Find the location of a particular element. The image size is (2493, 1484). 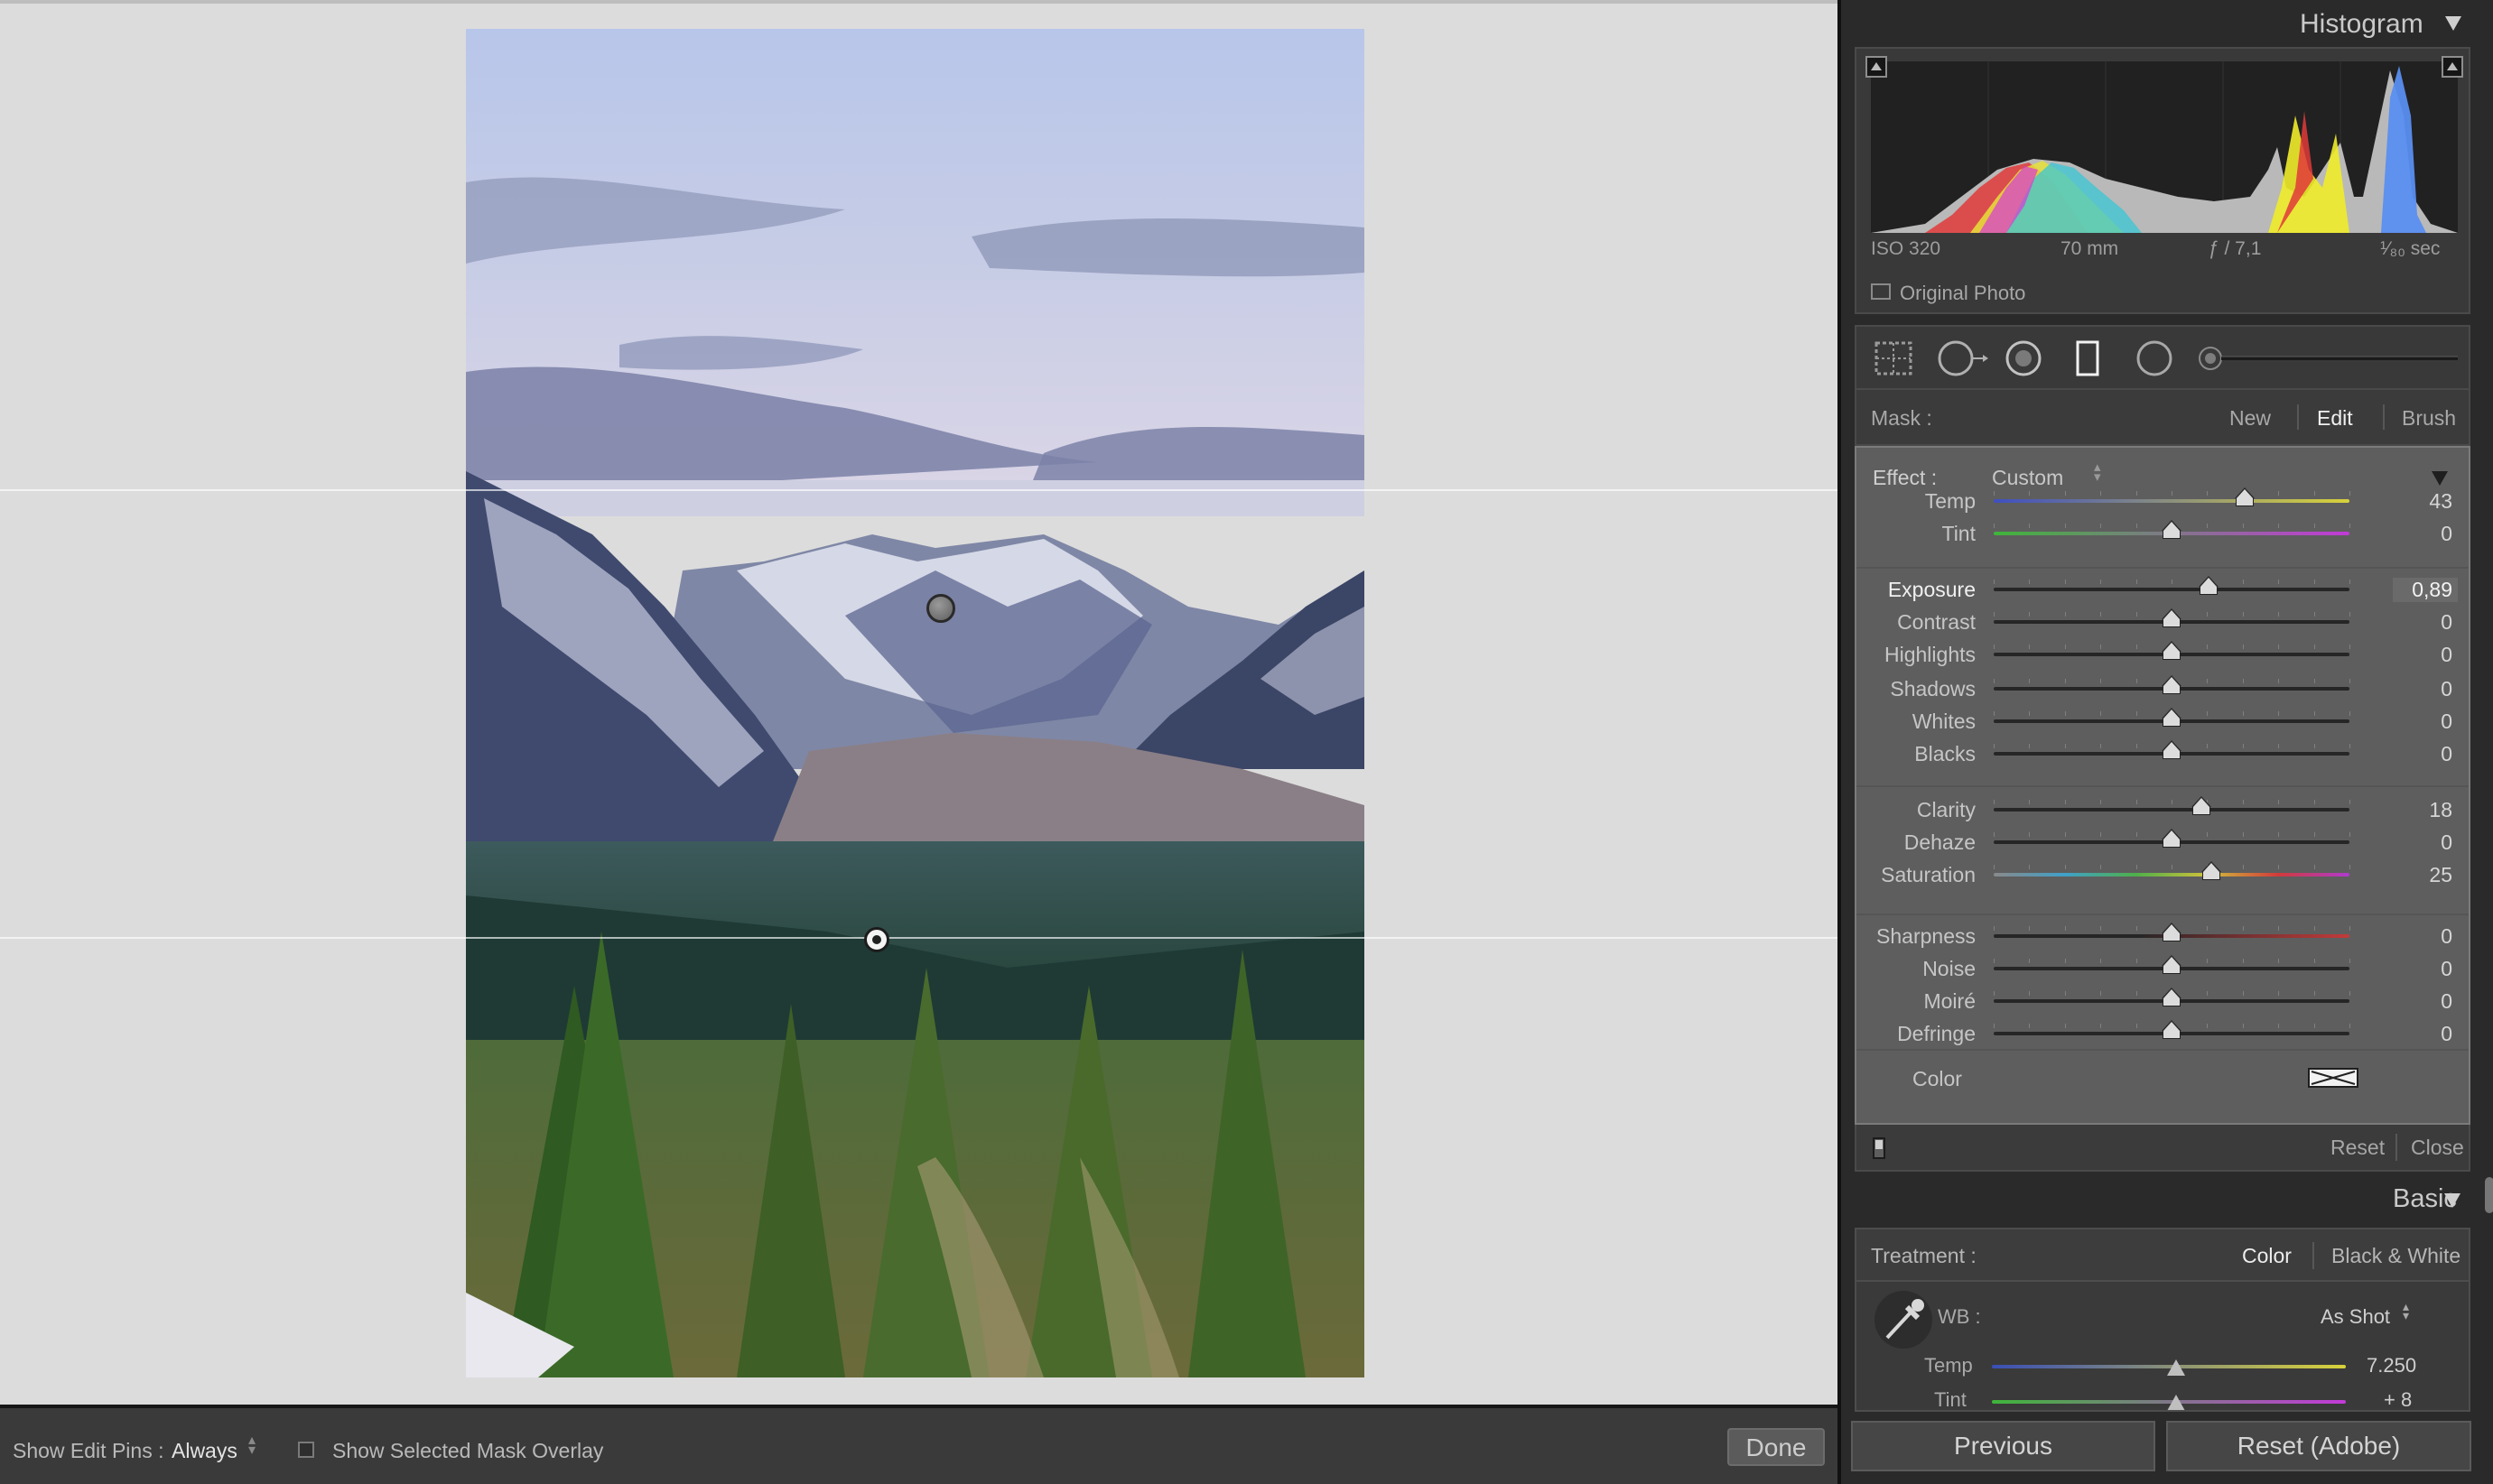

effect-slider-whites: Whites 0 is located at coordinates (2162, 722).